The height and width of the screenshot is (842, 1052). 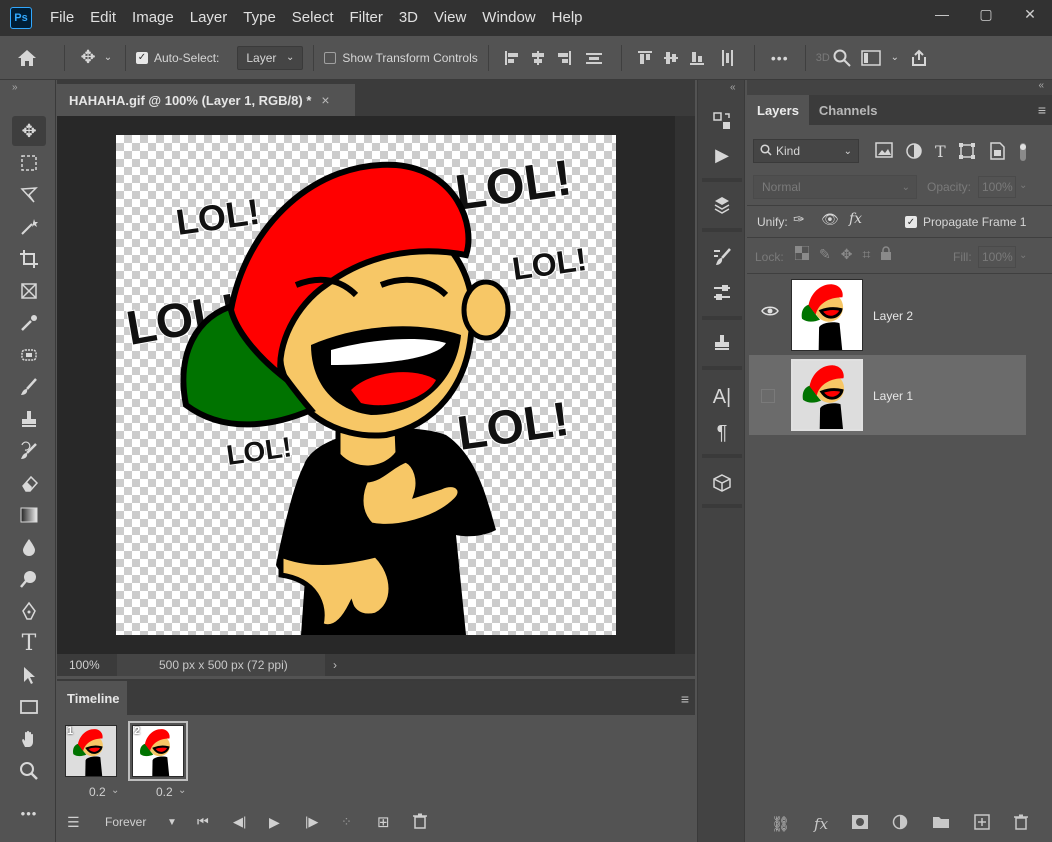 I want to click on tab-channels: Channels, so click(x=848, y=110).